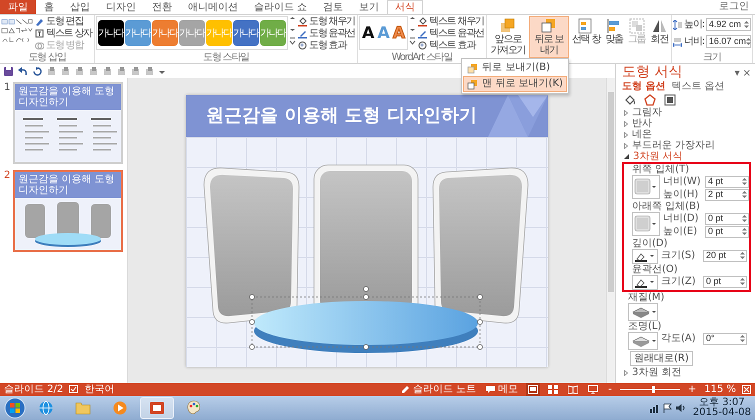  Describe the element at coordinates (661, 358) in the screenshot. I see `reset-button: 원래대로(R)` at that location.